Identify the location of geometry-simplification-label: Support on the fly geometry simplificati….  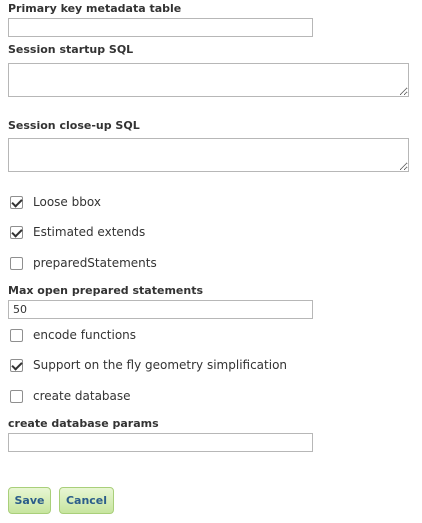
(160, 365).